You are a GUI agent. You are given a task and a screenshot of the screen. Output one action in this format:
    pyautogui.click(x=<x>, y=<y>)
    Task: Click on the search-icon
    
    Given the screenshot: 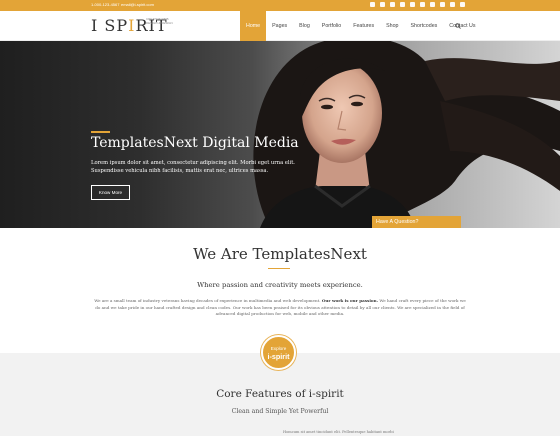 What is the action you would take?
    pyautogui.click(x=458, y=26)
    